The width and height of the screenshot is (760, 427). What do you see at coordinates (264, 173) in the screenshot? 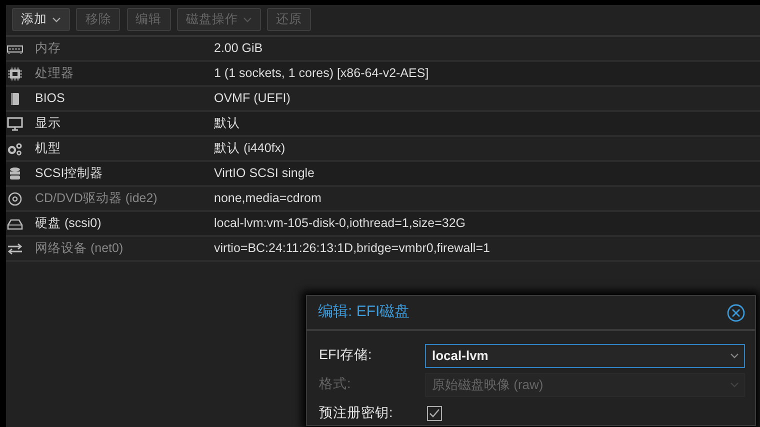
I see `row-value: VirtIO SCSI single` at bounding box center [264, 173].